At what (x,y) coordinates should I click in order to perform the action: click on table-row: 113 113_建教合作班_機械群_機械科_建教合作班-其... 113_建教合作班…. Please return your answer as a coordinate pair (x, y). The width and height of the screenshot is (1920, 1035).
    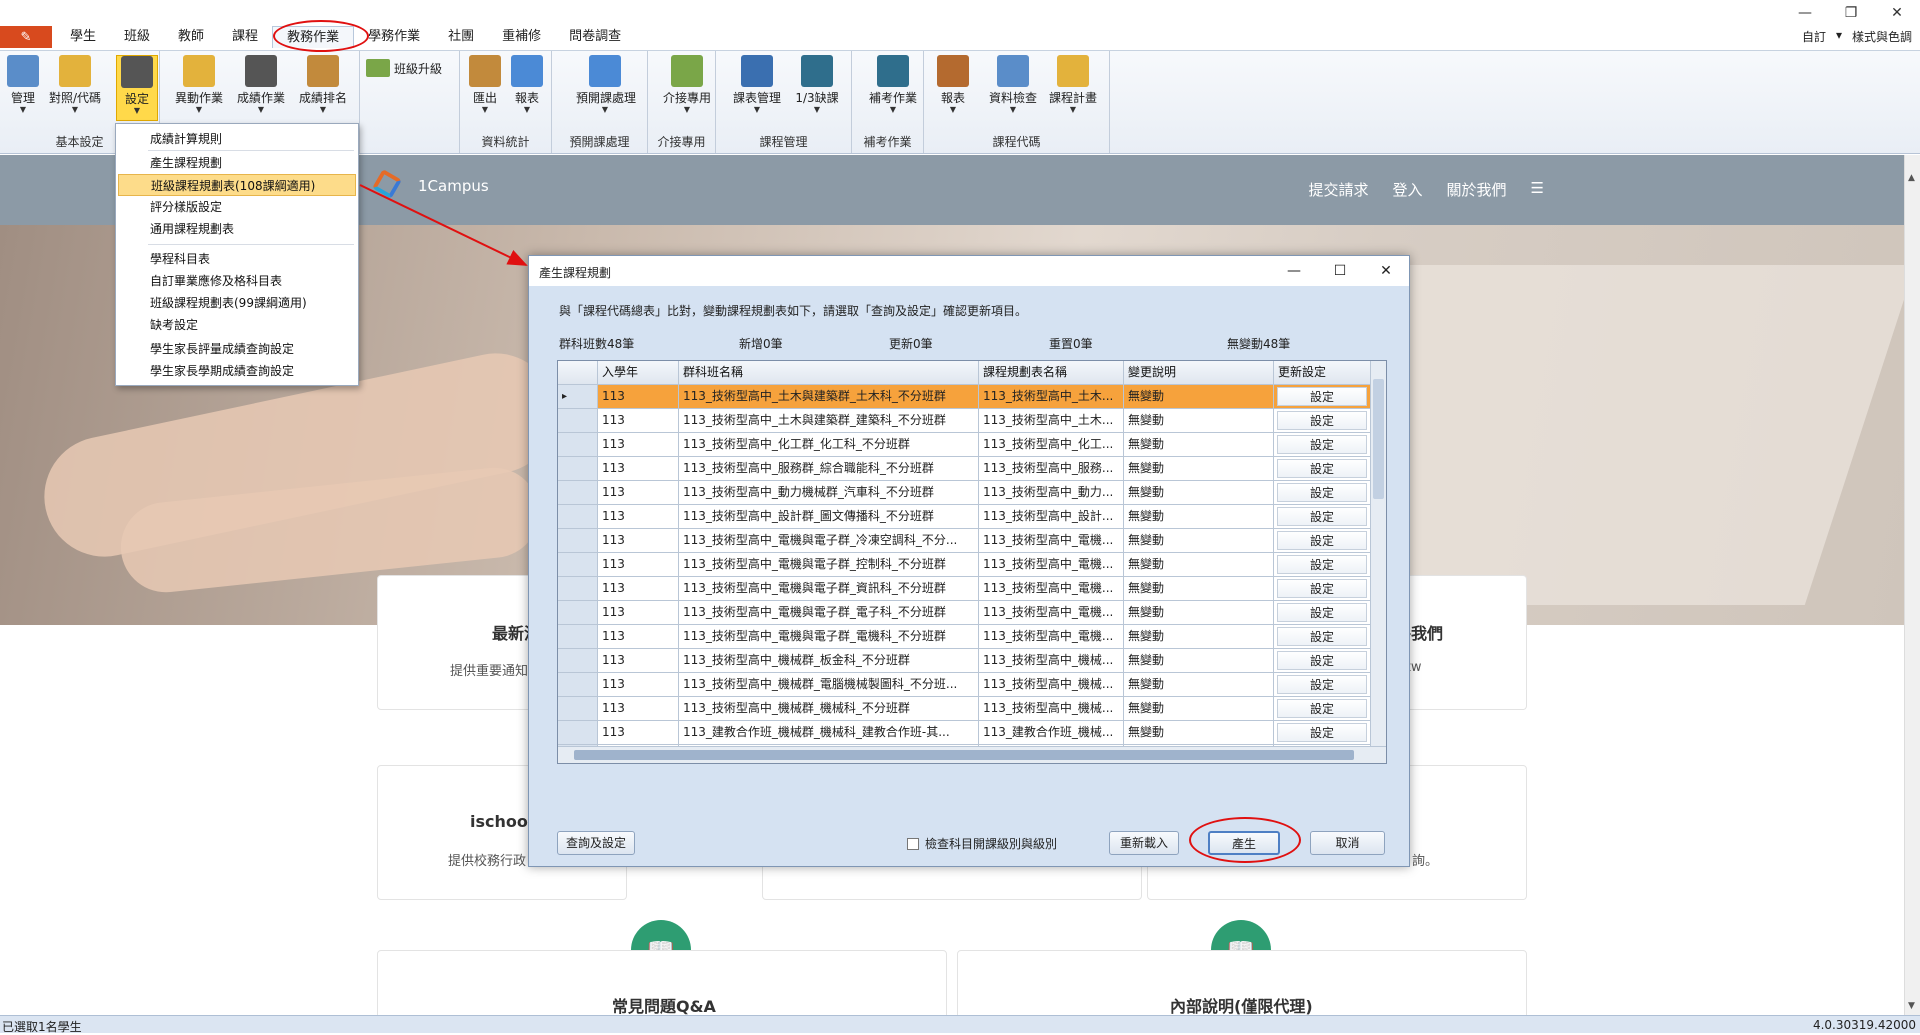
    Looking at the image, I should click on (964, 733).